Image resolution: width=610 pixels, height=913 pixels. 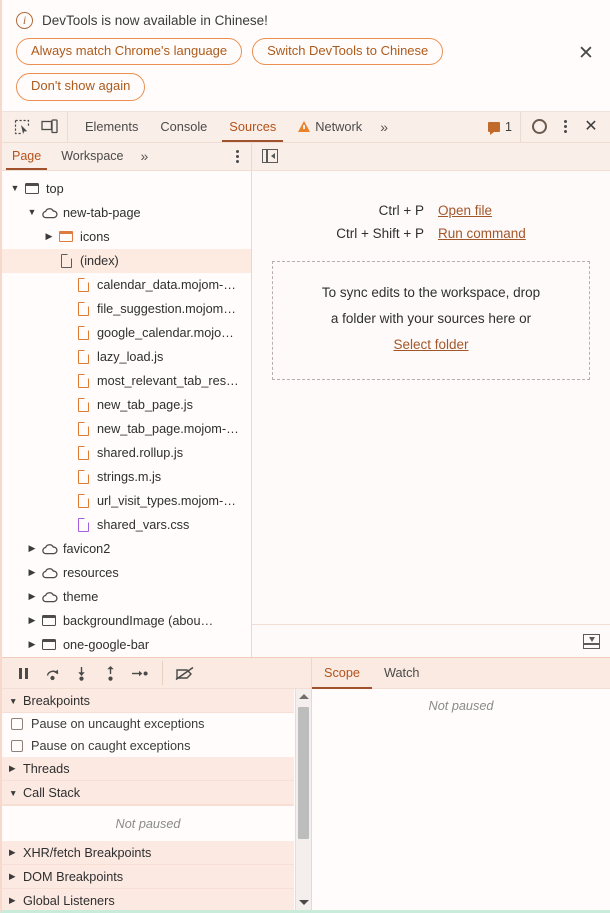 What do you see at coordinates (140, 452) in the screenshot?
I see `tree-item-label: shared.rollup.js` at bounding box center [140, 452].